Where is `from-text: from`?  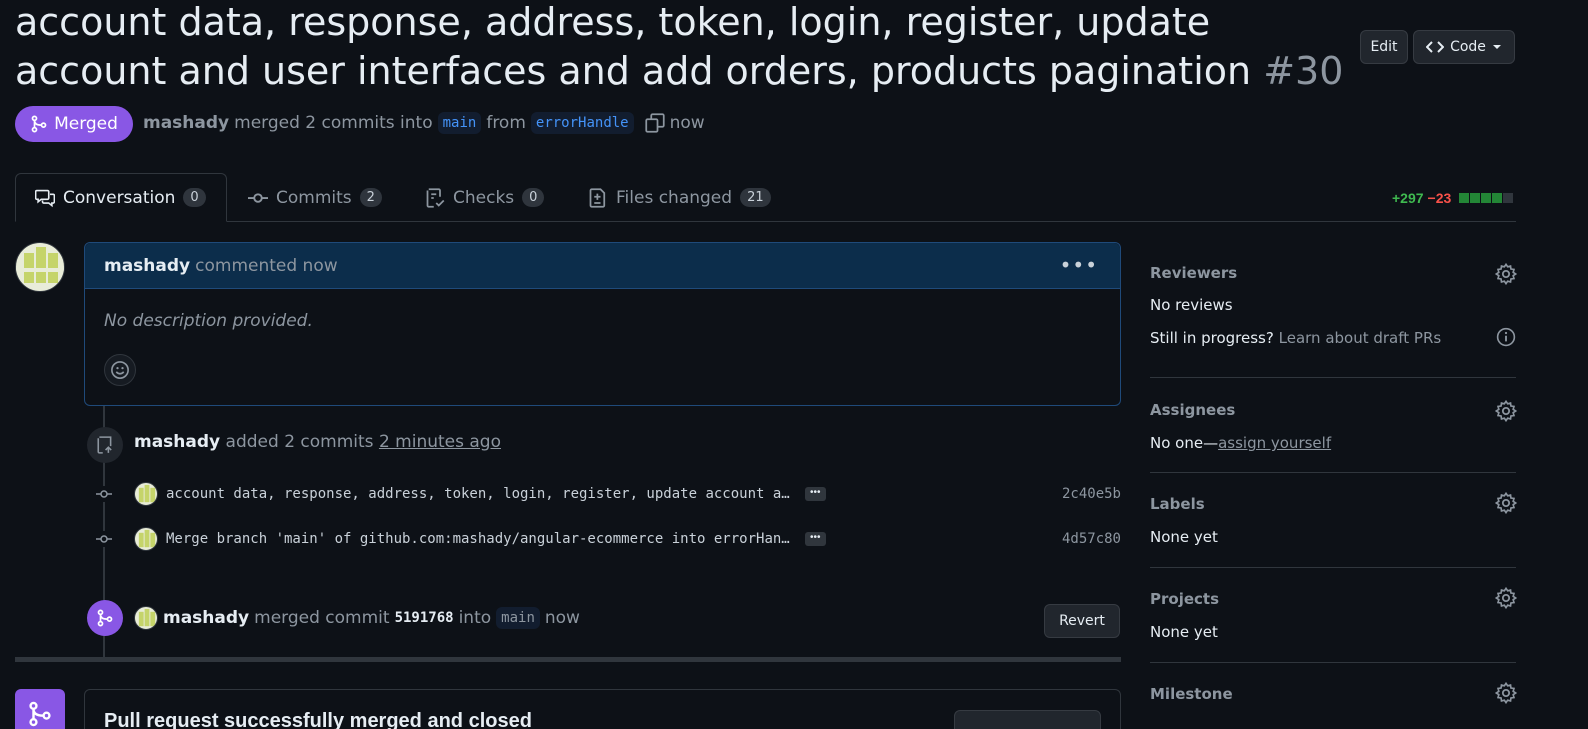
from-text: from is located at coordinates (506, 123).